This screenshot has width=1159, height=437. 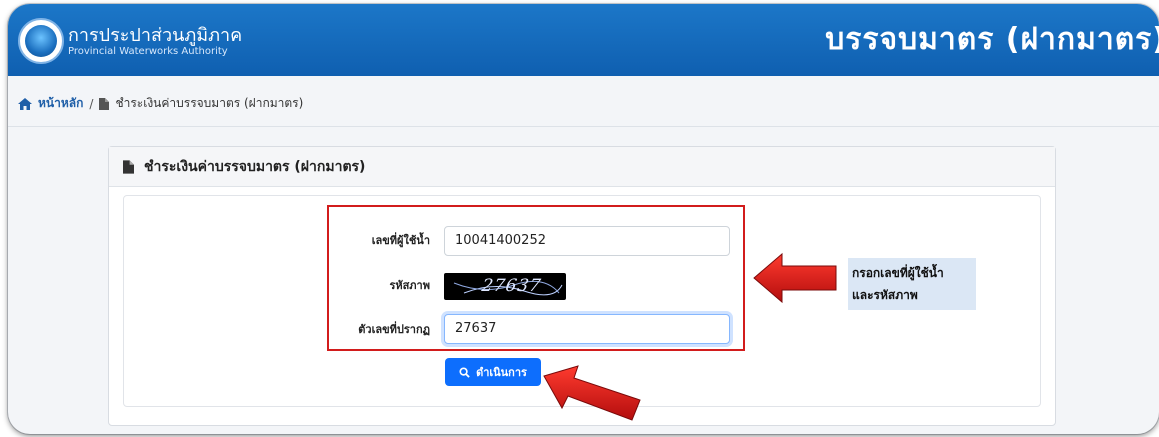 I want to click on confirm-code-label: ตัวเลขที่ปรากฏ, so click(x=394, y=329).